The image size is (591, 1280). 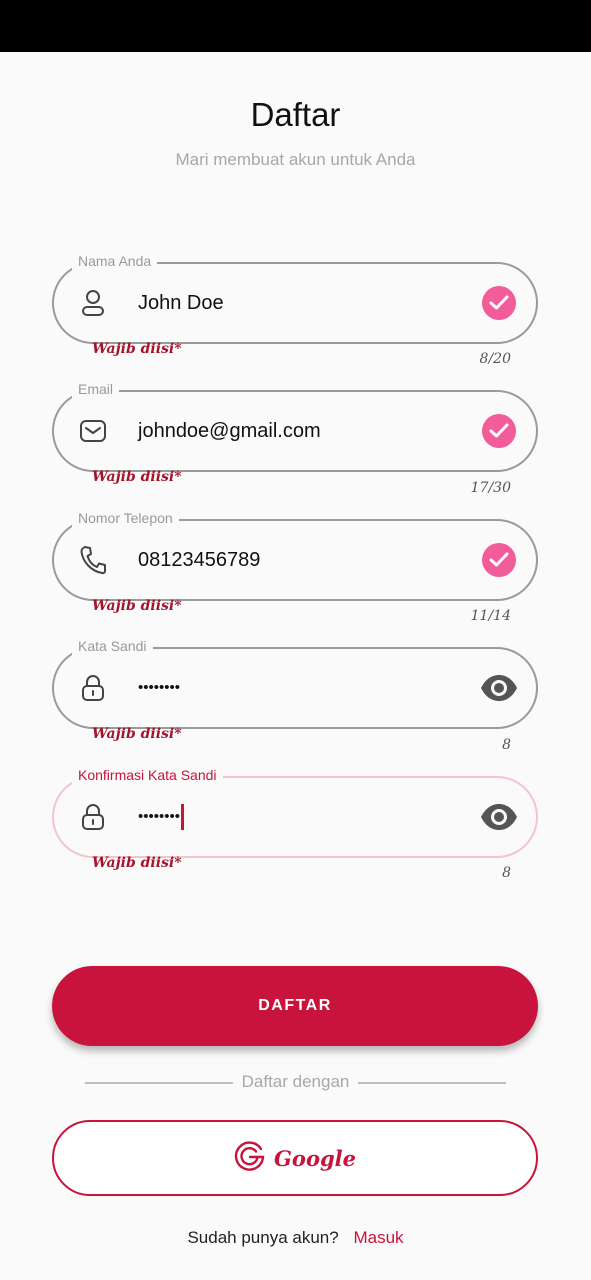 What do you see at coordinates (490, 616) in the screenshot?
I see `phone-field-counter: 11/14` at bounding box center [490, 616].